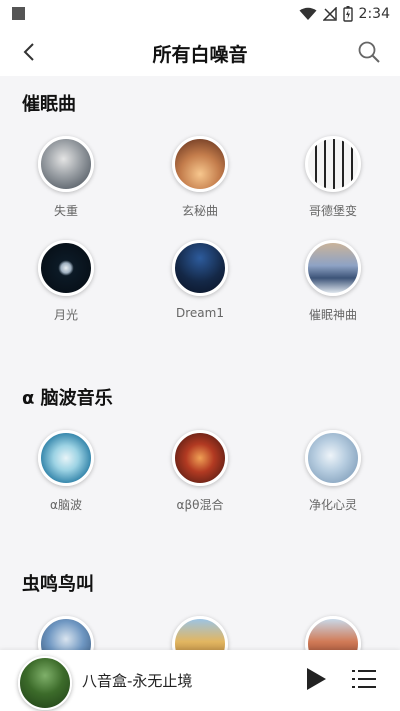  I want to click on sound-item: αβθ混合, so click(200, 471).